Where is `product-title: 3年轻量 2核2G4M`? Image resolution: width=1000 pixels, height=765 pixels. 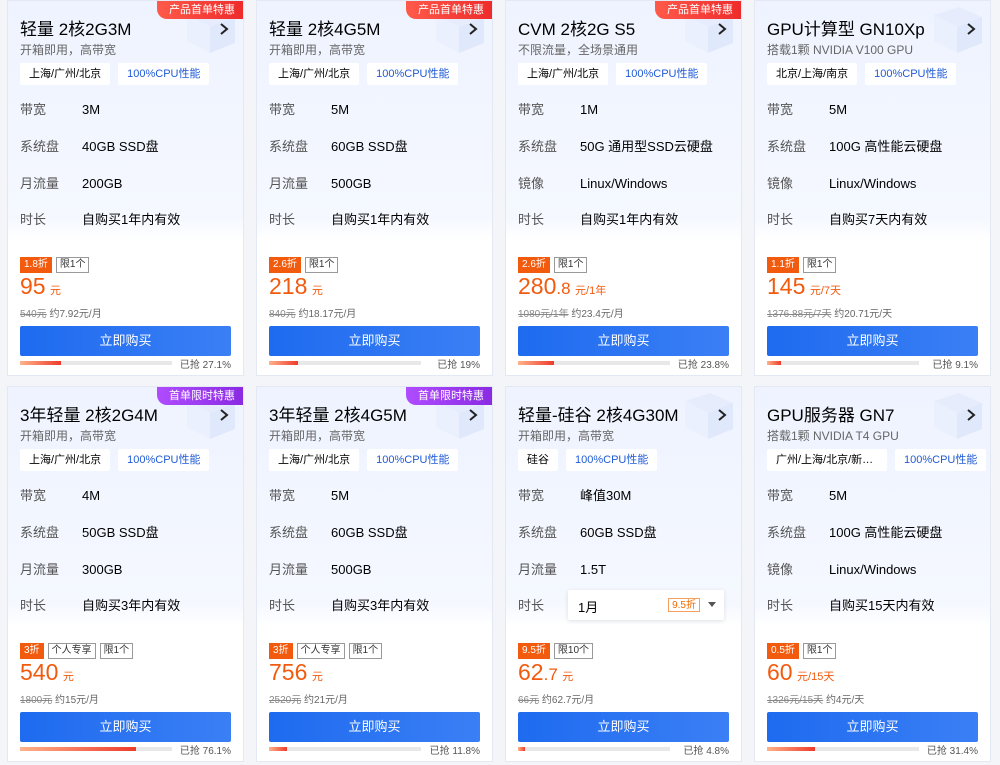
product-title: 3年轻量 2核2G4M is located at coordinates (89, 416).